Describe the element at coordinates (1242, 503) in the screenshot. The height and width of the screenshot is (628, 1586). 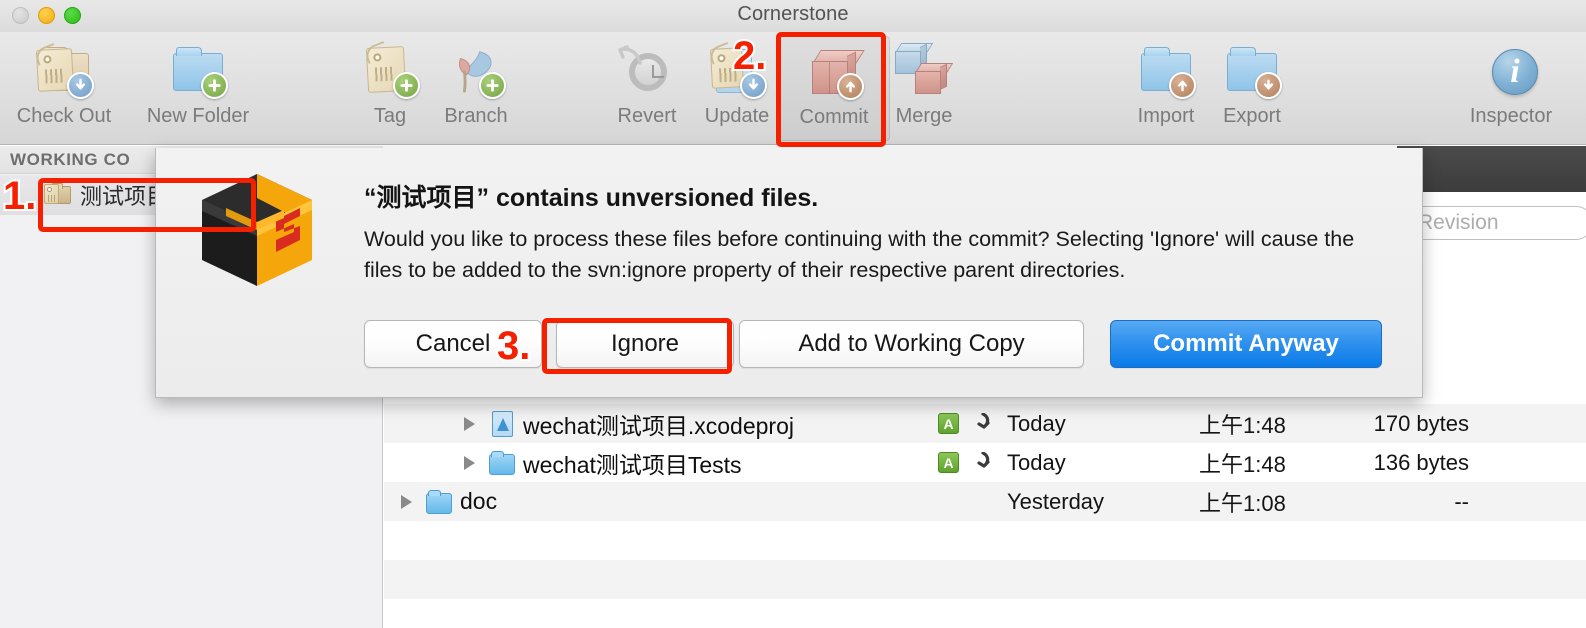
I see `time-cell: 上午1:08` at that location.